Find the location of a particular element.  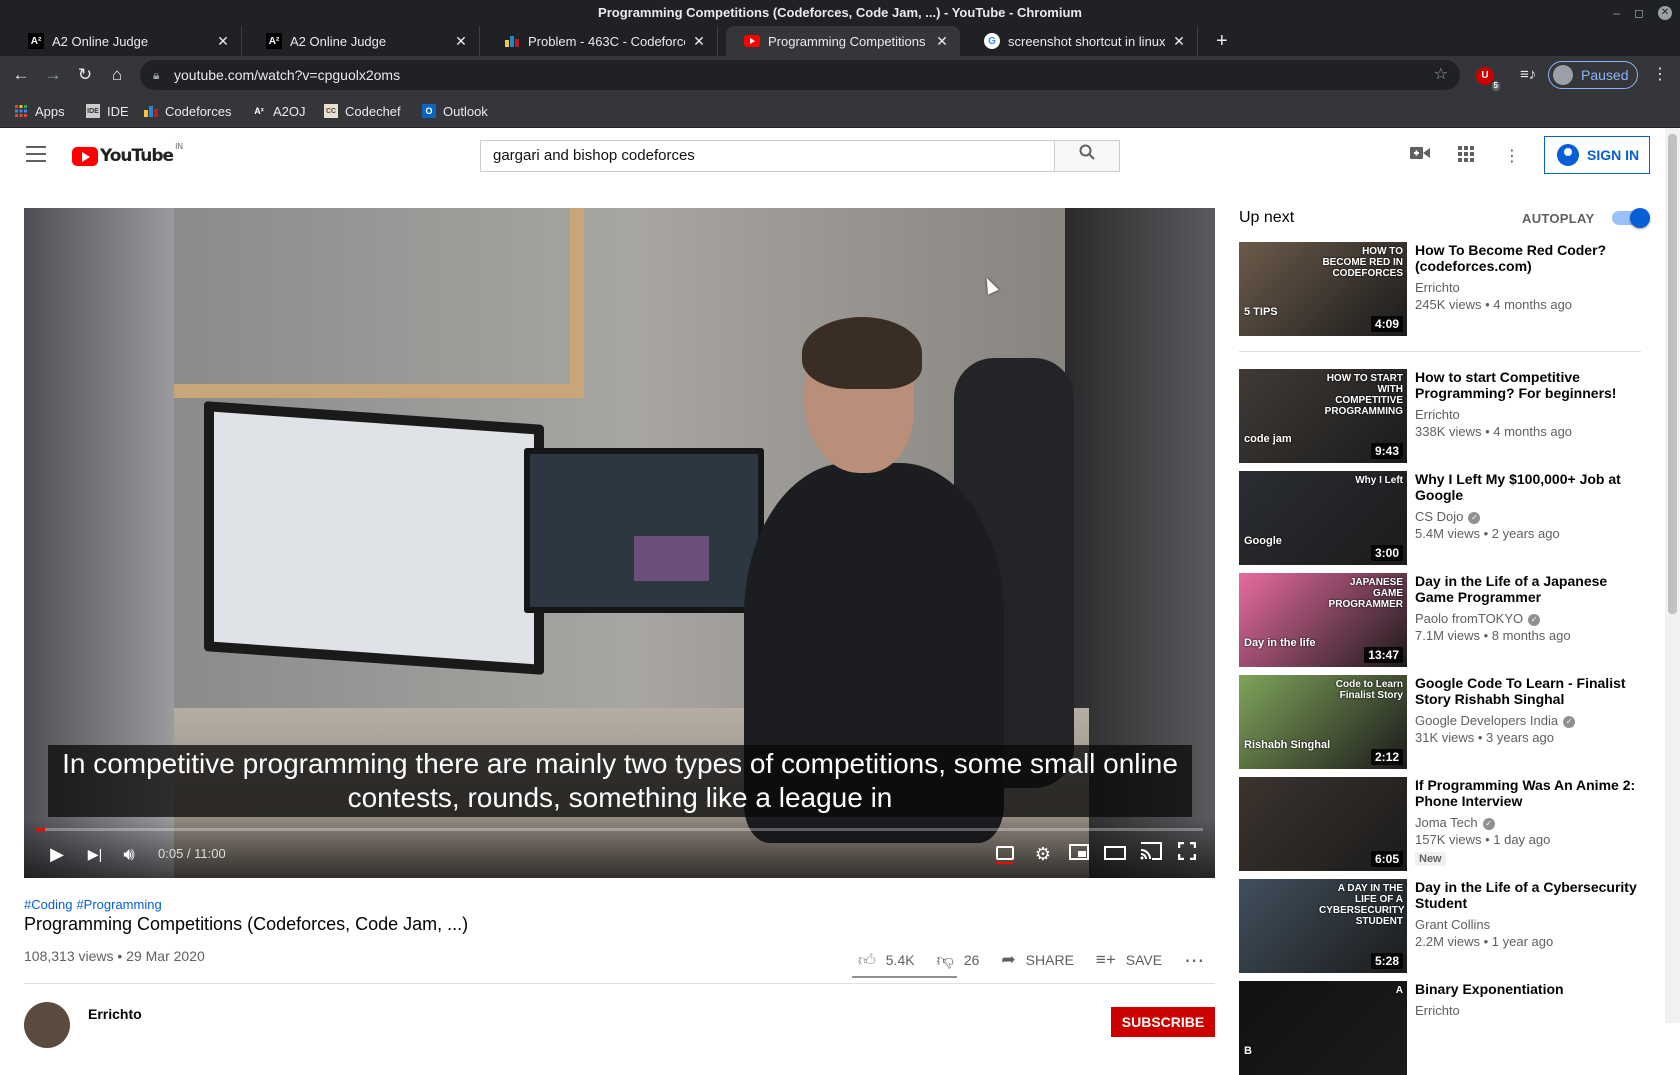

toggle-knob is located at coordinates (1640, 218).